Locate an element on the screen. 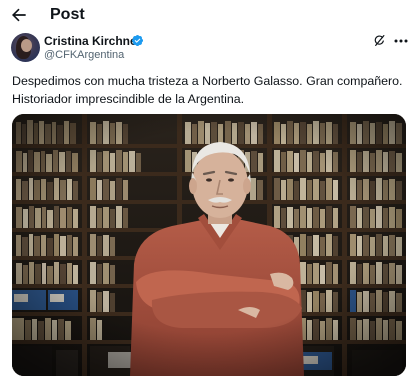 The height and width of the screenshot is (392, 420). grok-icon is located at coordinates (379, 40).